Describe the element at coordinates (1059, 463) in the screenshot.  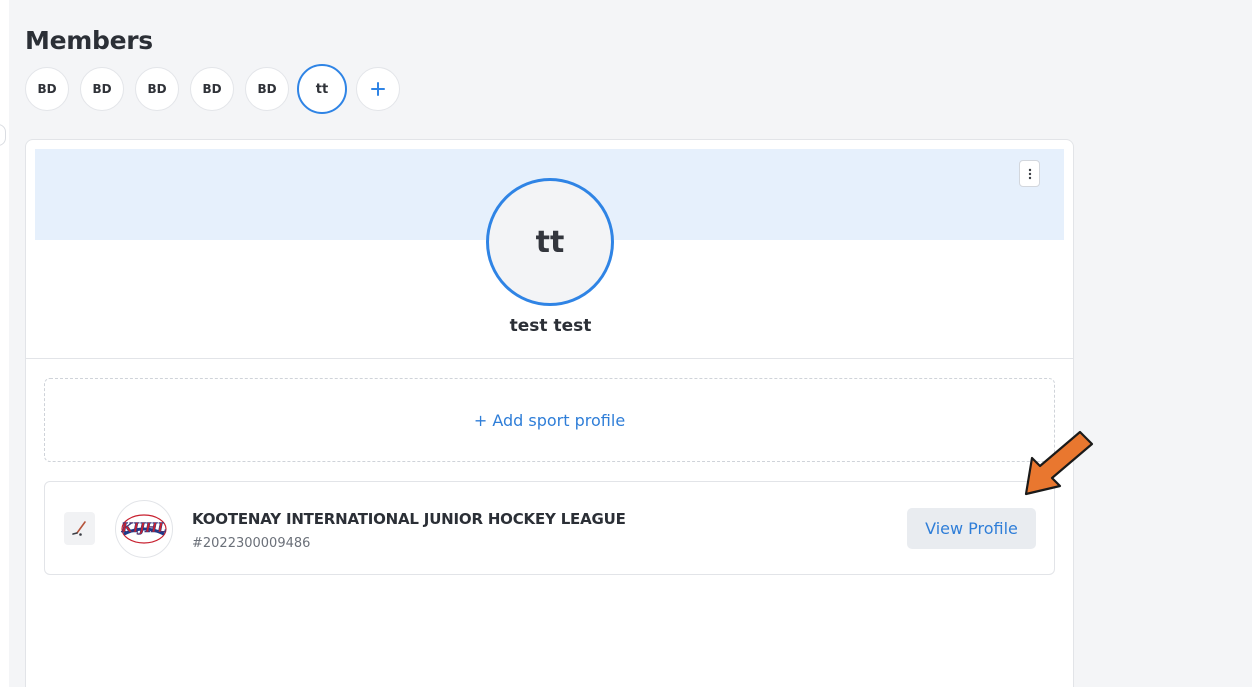
I see `orange-arrow-icon` at that location.